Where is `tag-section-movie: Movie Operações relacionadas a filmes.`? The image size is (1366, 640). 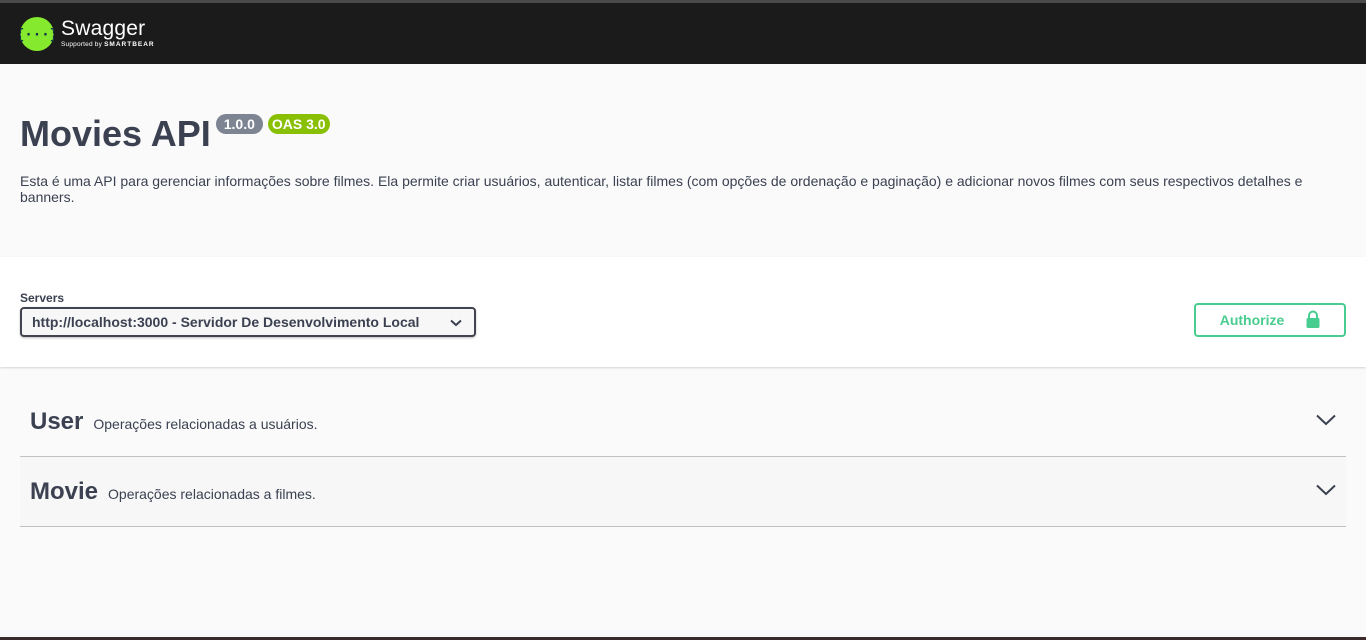 tag-section-movie: Movie Operações relacionadas a filmes. is located at coordinates (683, 492).